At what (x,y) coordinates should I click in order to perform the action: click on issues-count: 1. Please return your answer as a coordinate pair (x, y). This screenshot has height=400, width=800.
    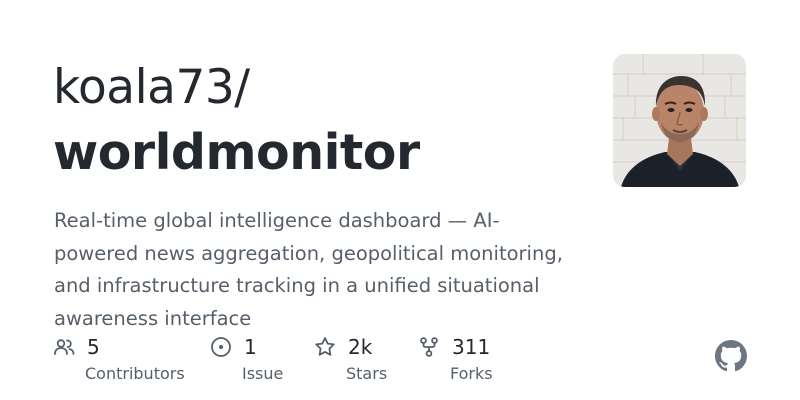
    Looking at the image, I should click on (250, 347).